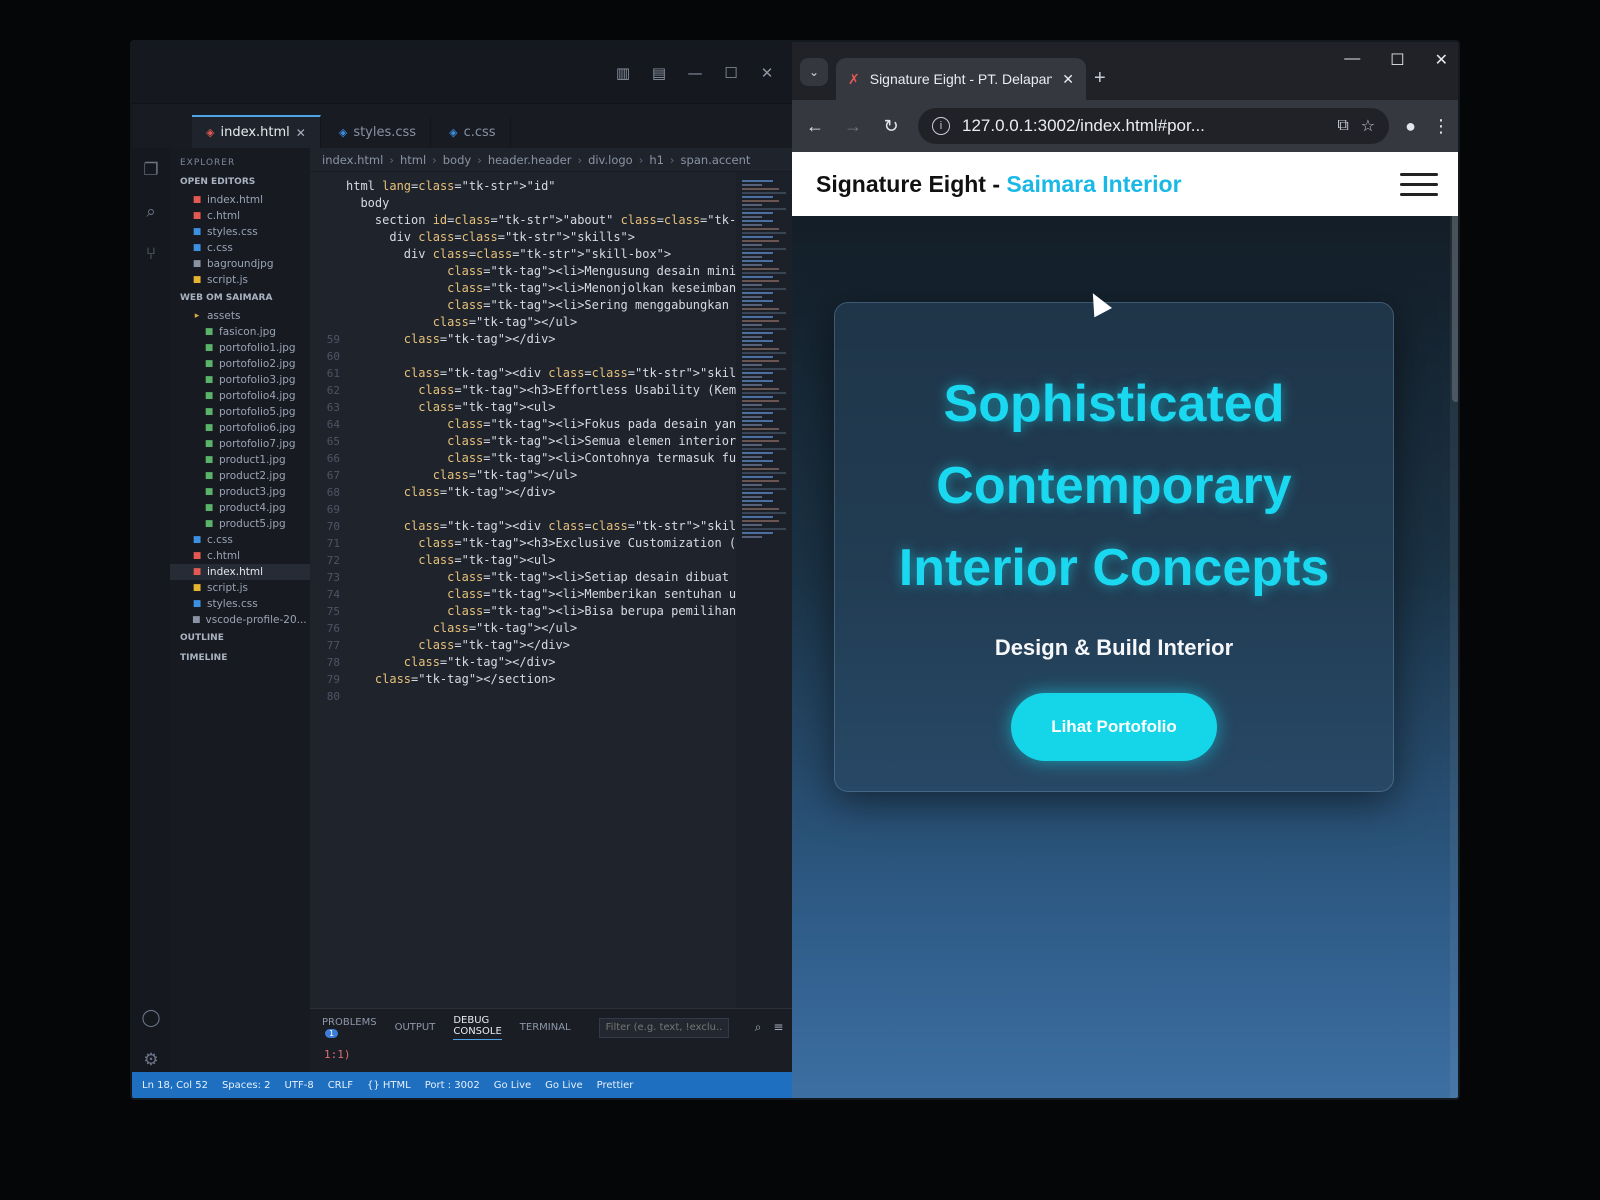 This screenshot has height=1200, width=1600. What do you see at coordinates (1114, 727) in the screenshot?
I see `view-portfolio-button: Lihat Portofolio` at bounding box center [1114, 727].